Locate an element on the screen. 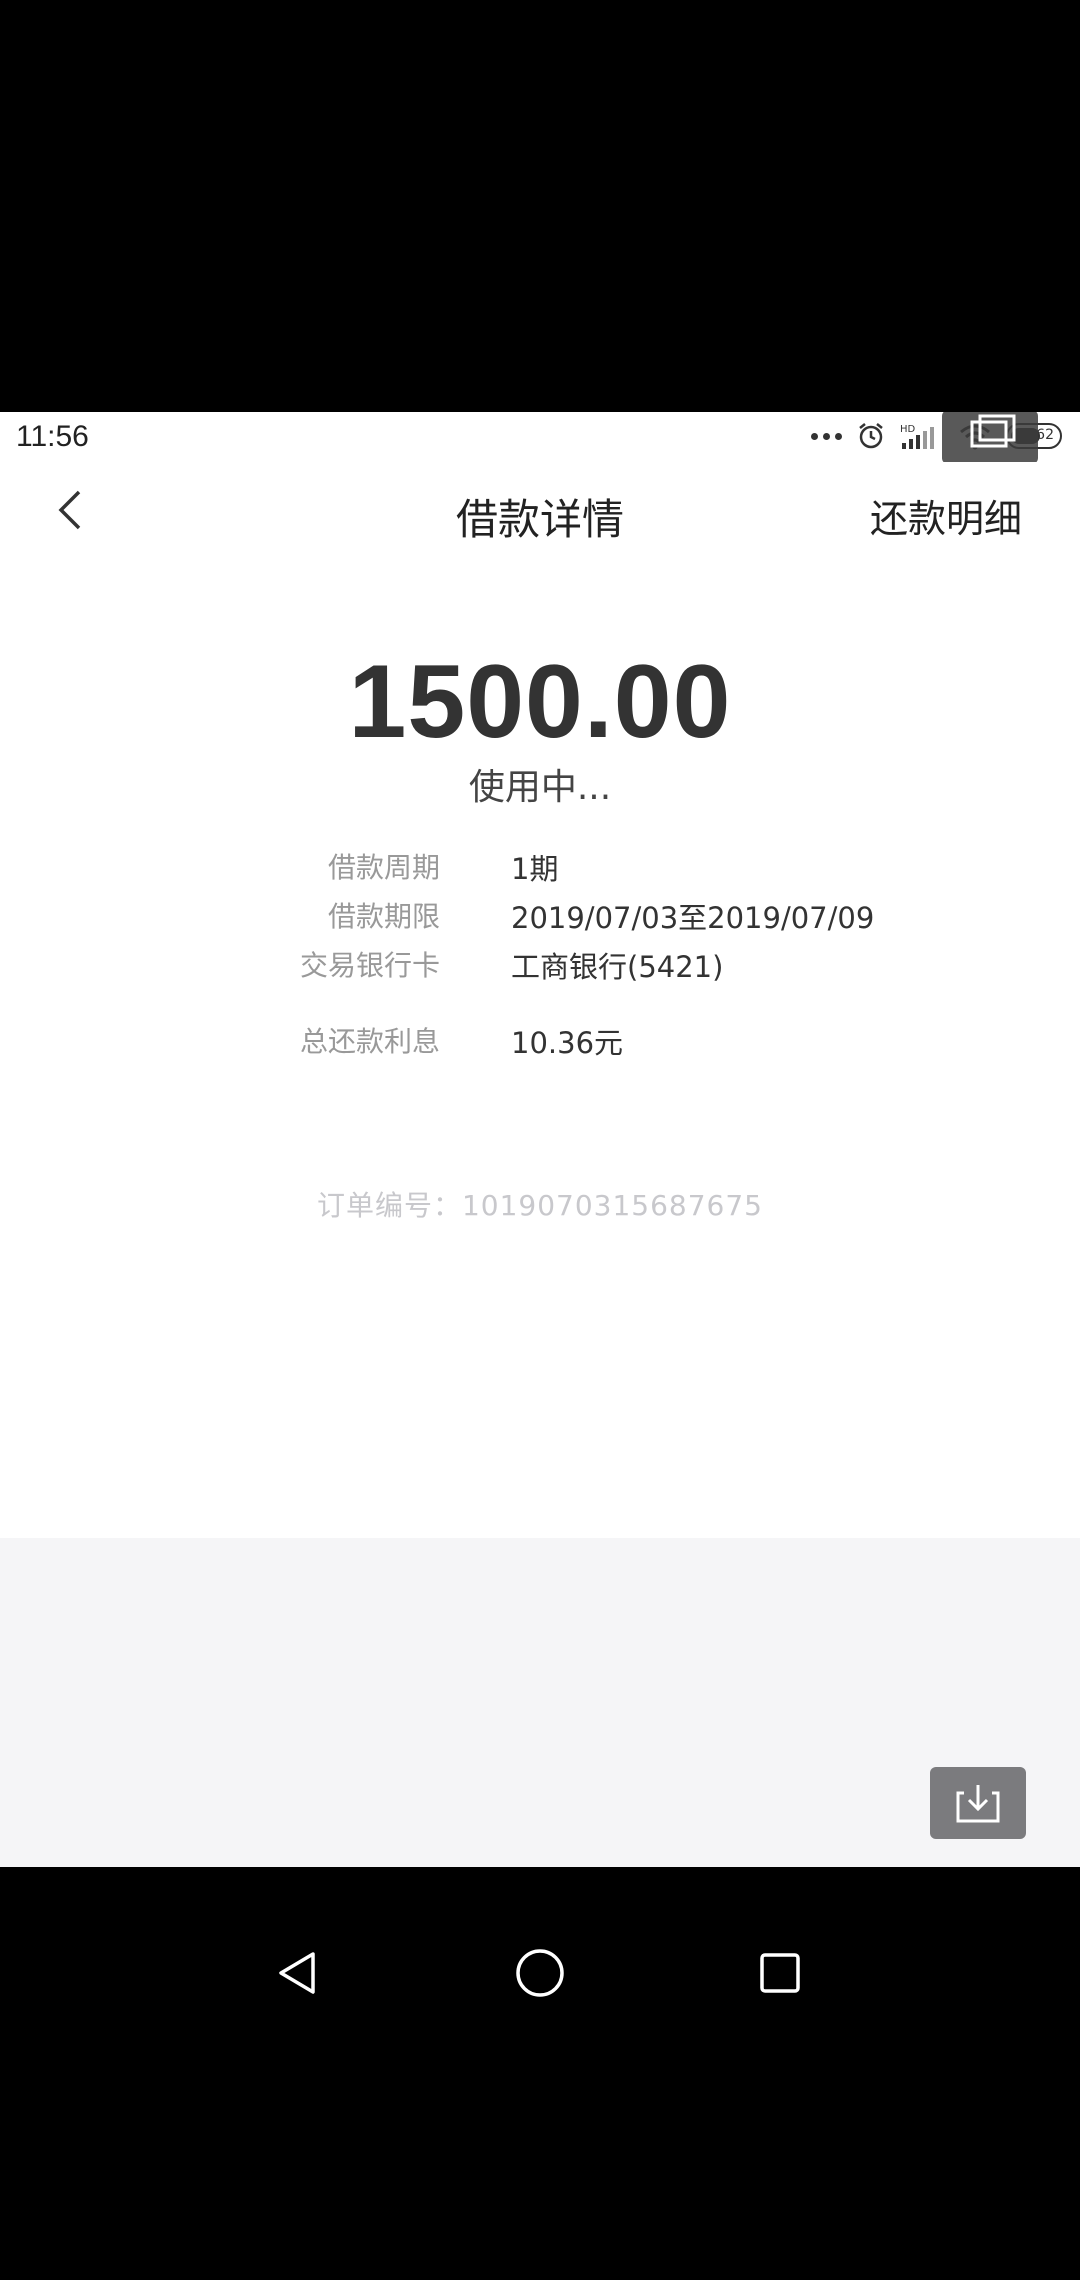 This screenshot has width=1080, height=2280. alarm-icon is located at coordinates (871, 436).